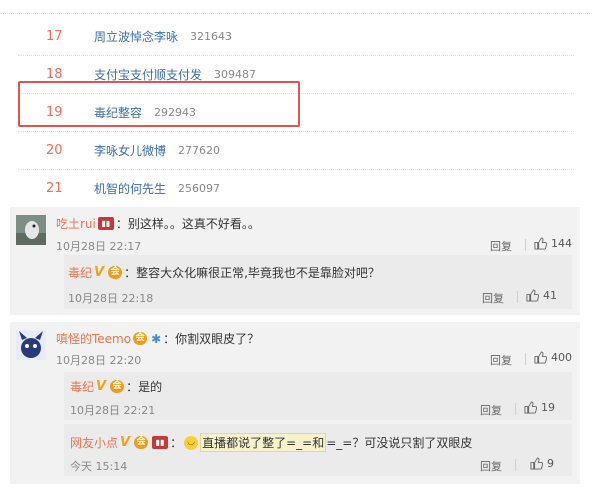 This screenshot has width=592, height=492. What do you see at coordinates (111, 298) in the screenshot?
I see `reply-time: 10月28日 22:18` at bounding box center [111, 298].